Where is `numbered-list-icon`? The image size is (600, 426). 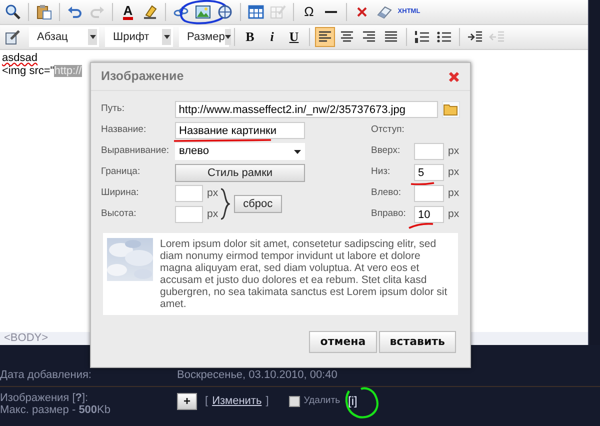 numbered-list-icon is located at coordinates (422, 37).